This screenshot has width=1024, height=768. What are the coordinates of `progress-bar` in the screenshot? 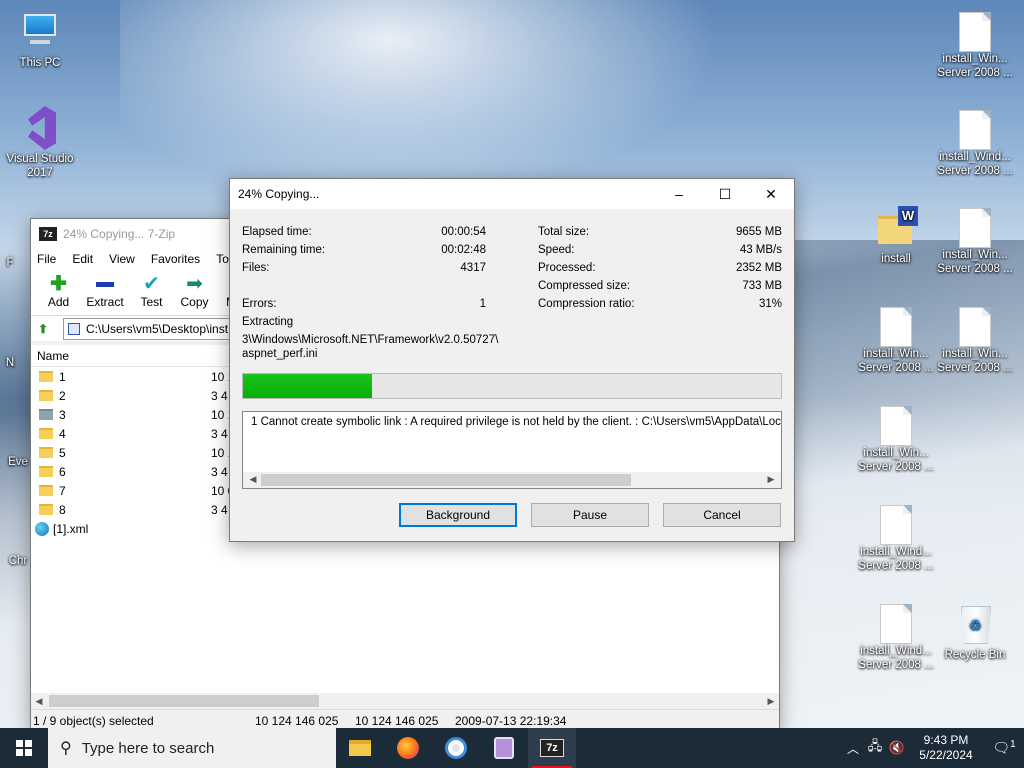 It's located at (512, 386).